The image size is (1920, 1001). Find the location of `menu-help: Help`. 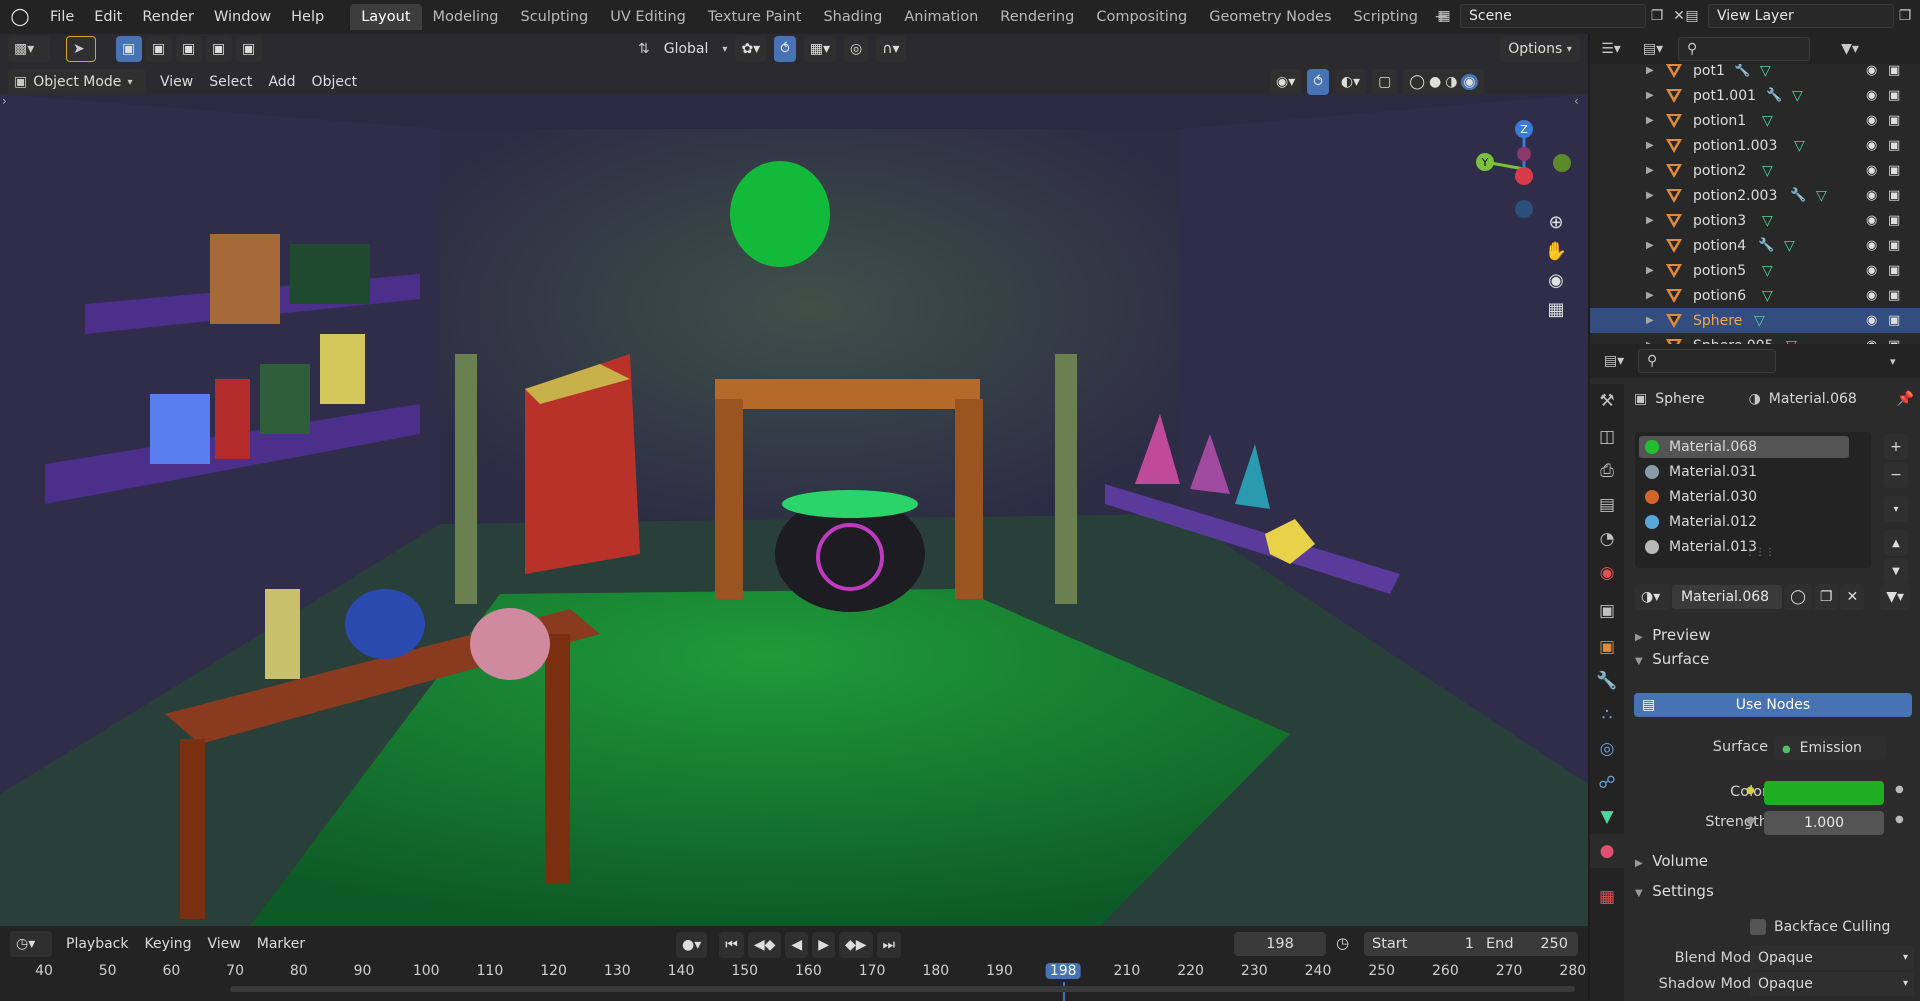

menu-help: Help is located at coordinates (307, 17).